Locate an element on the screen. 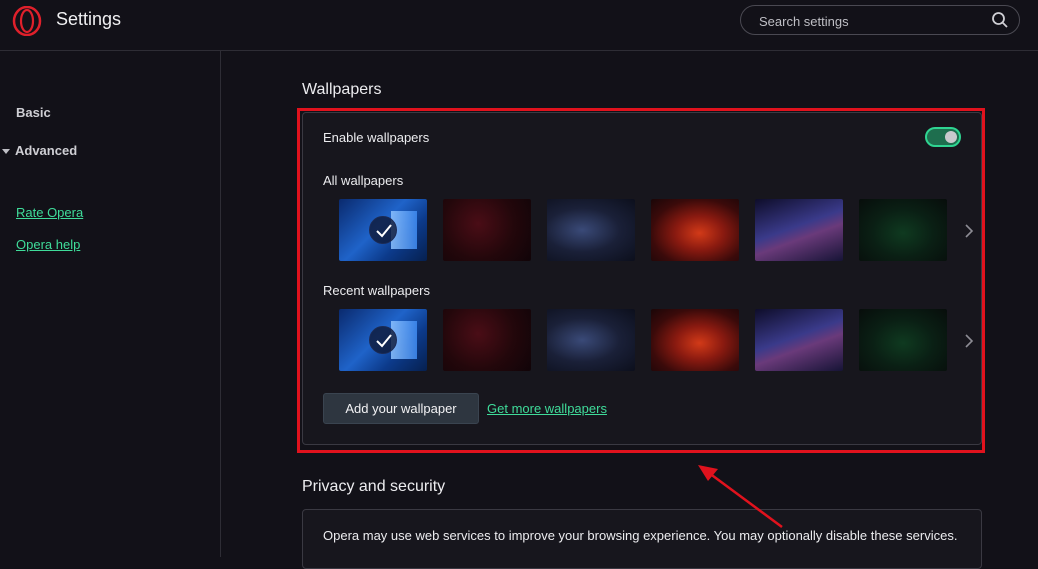 This screenshot has height=569, width=1038. search-box is located at coordinates (880, 20).